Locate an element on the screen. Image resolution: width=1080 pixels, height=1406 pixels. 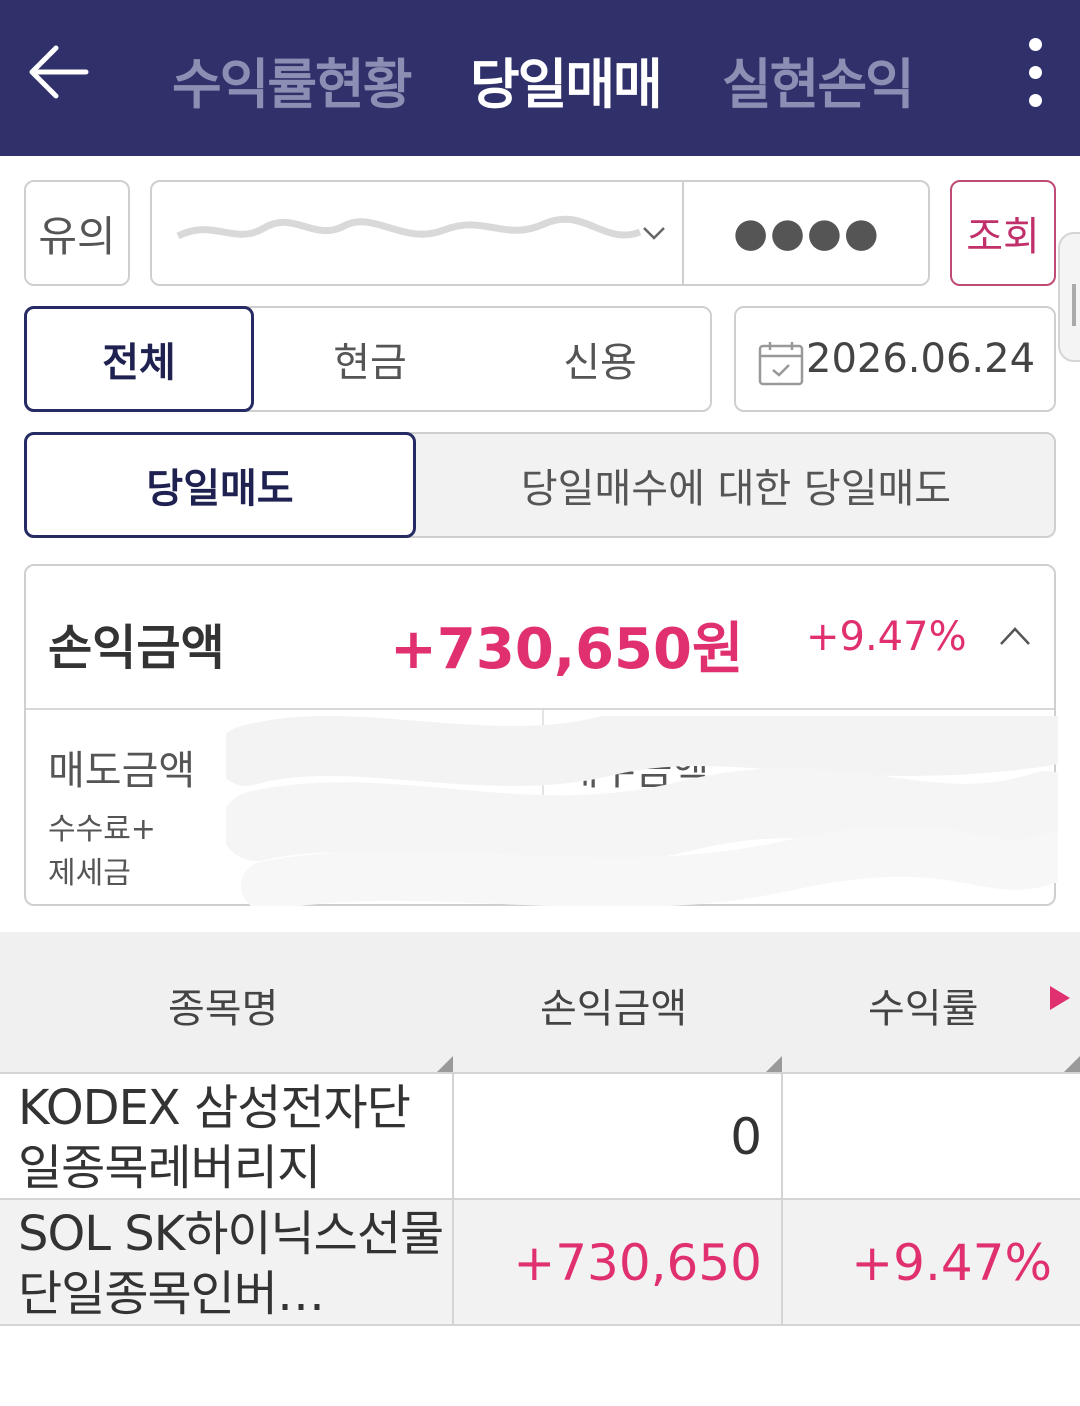
password-mask: ●●●● is located at coordinates (807, 233).